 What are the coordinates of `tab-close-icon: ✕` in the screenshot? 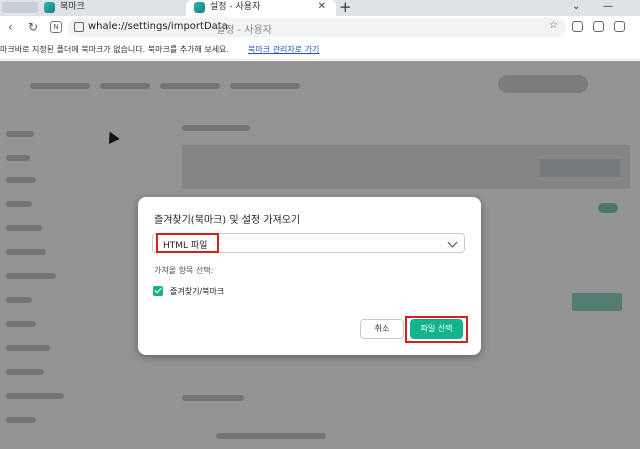 It's located at (322, 7).